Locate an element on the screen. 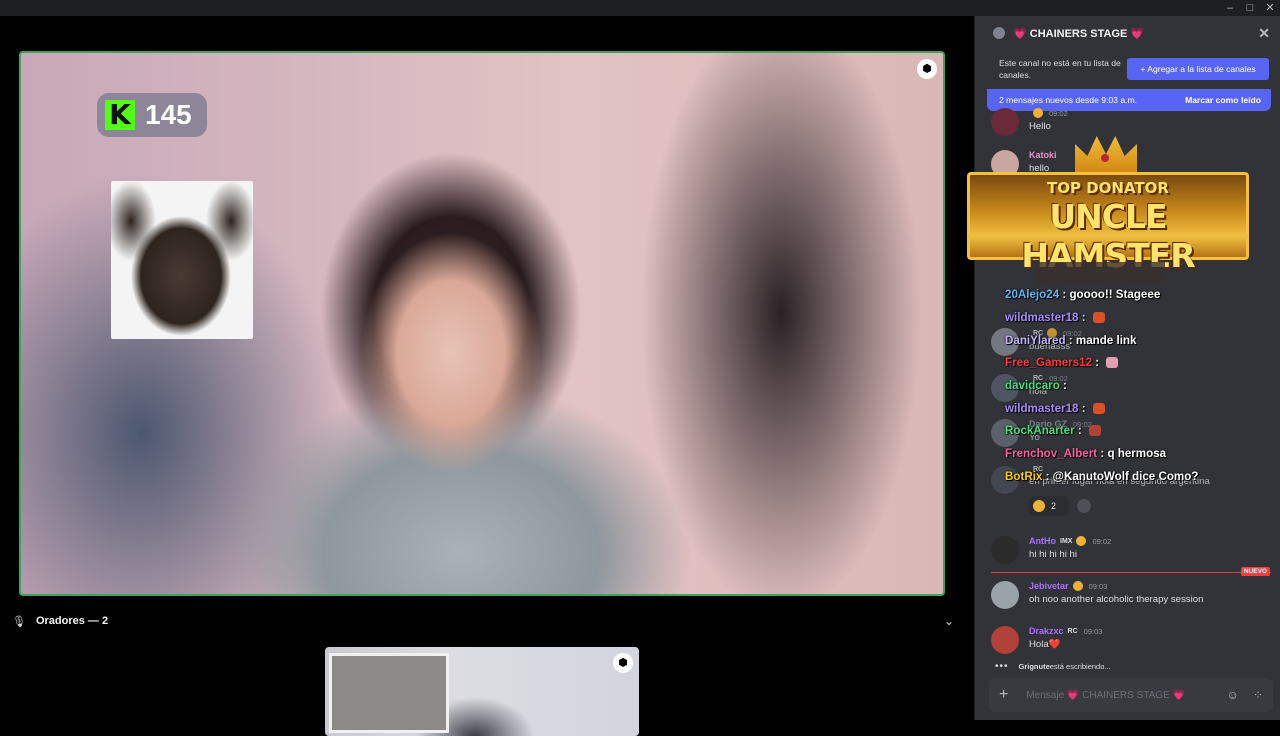 The height and width of the screenshot is (736, 1280). typing-dots-icon: ••• is located at coordinates (1002, 666).